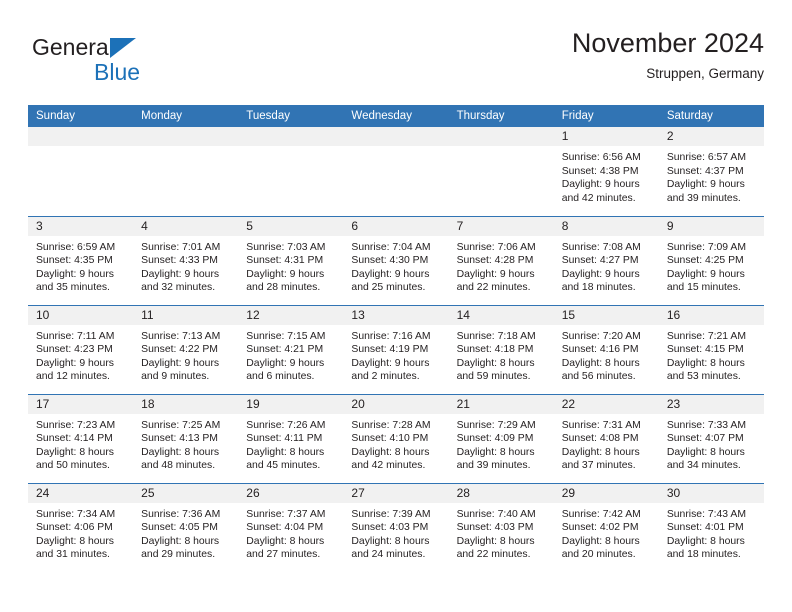 The height and width of the screenshot is (612, 792). I want to click on day-number: 21, so click(501, 404).